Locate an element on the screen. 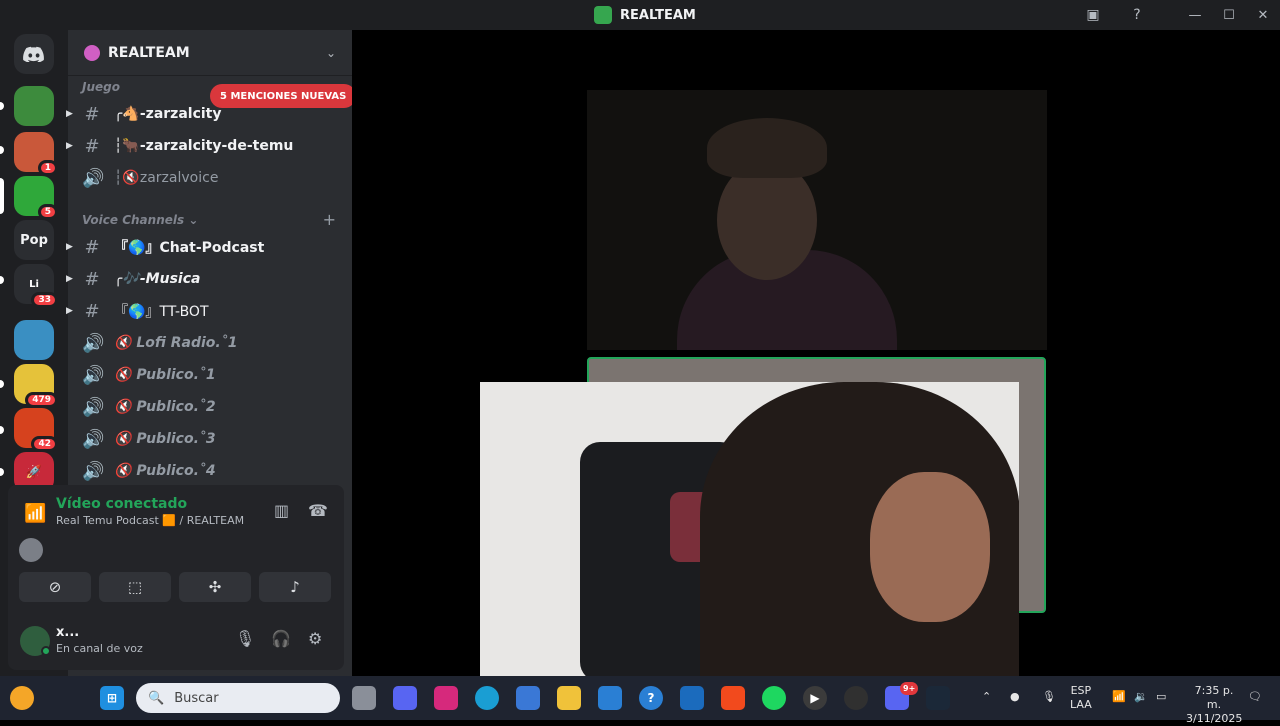 This screenshot has width=1280, height=726. server-icon: 42 is located at coordinates (36, 430).